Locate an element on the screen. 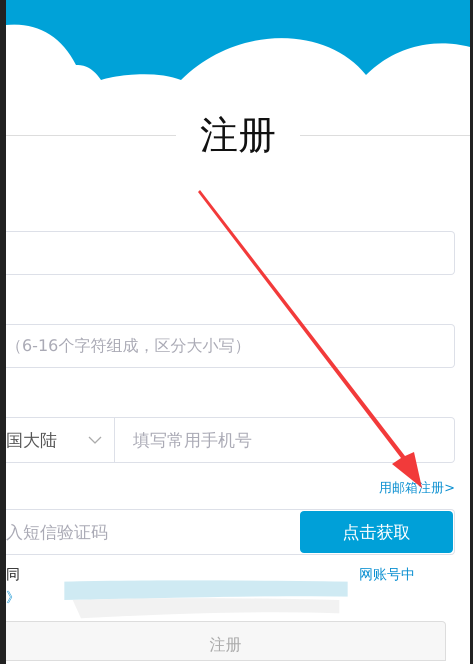  sms-code-field: 入短信验证码 is located at coordinates (57, 532).